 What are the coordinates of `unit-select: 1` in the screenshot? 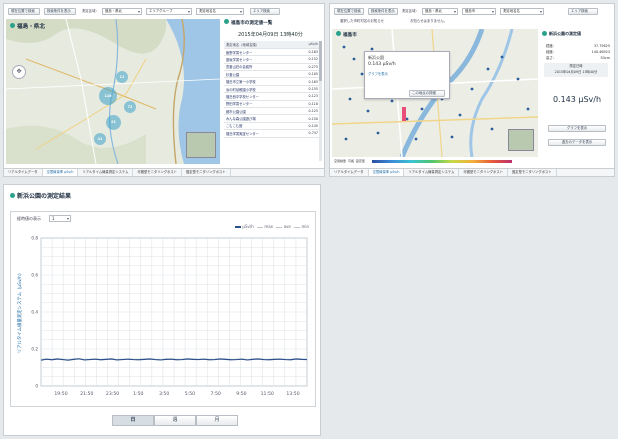 It's located at (60, 218).